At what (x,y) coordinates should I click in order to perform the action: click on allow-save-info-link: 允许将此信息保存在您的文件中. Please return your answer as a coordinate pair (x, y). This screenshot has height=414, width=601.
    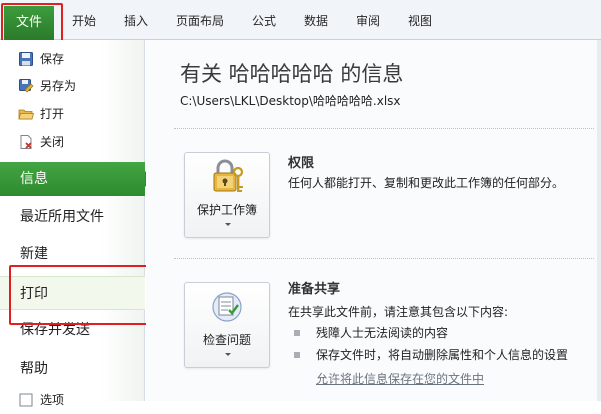
    Looking at the image, I should click on (400, 378).